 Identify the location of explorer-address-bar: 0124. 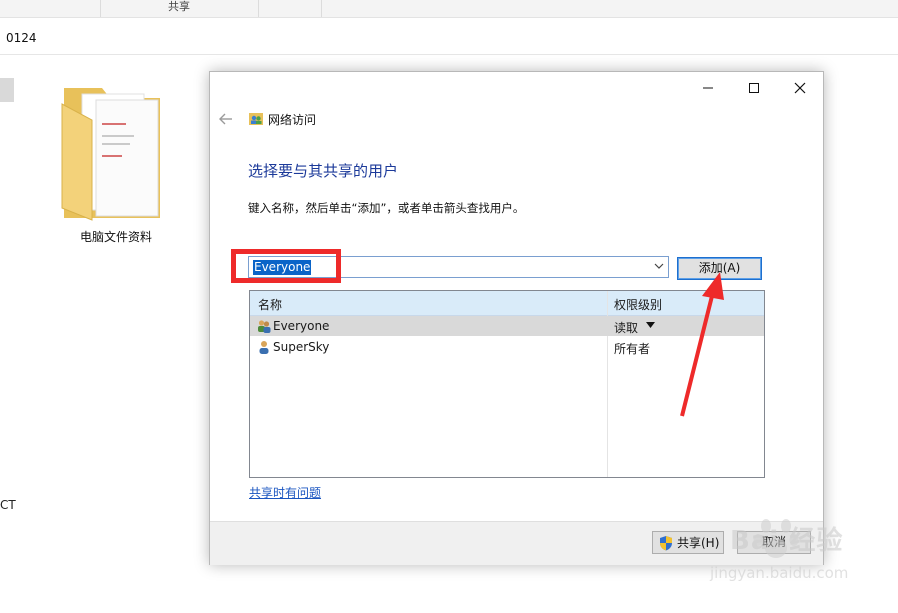
(449, 39).